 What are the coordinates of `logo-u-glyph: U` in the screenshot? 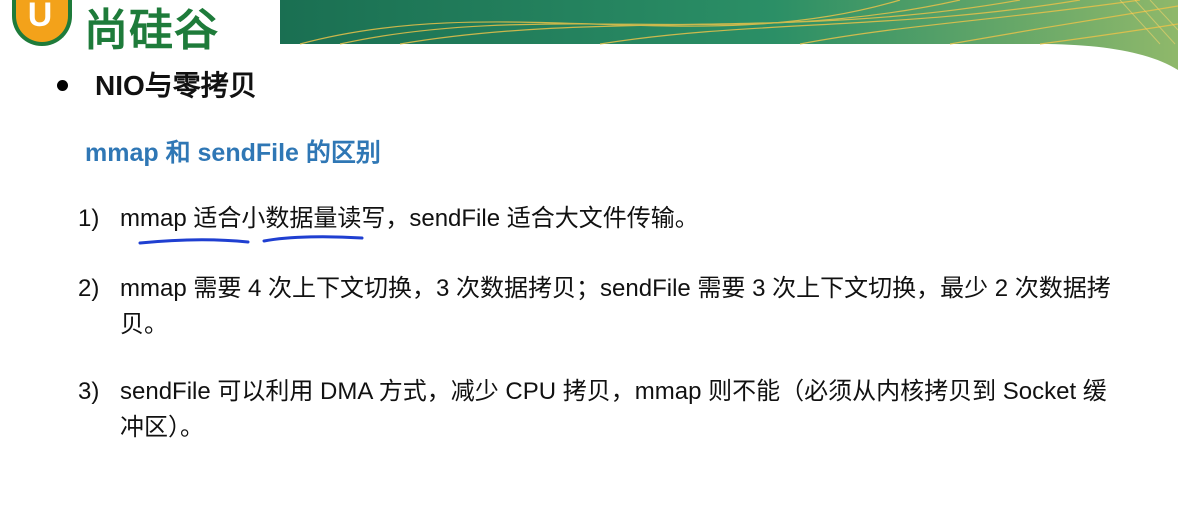 It's located at (40, 17).